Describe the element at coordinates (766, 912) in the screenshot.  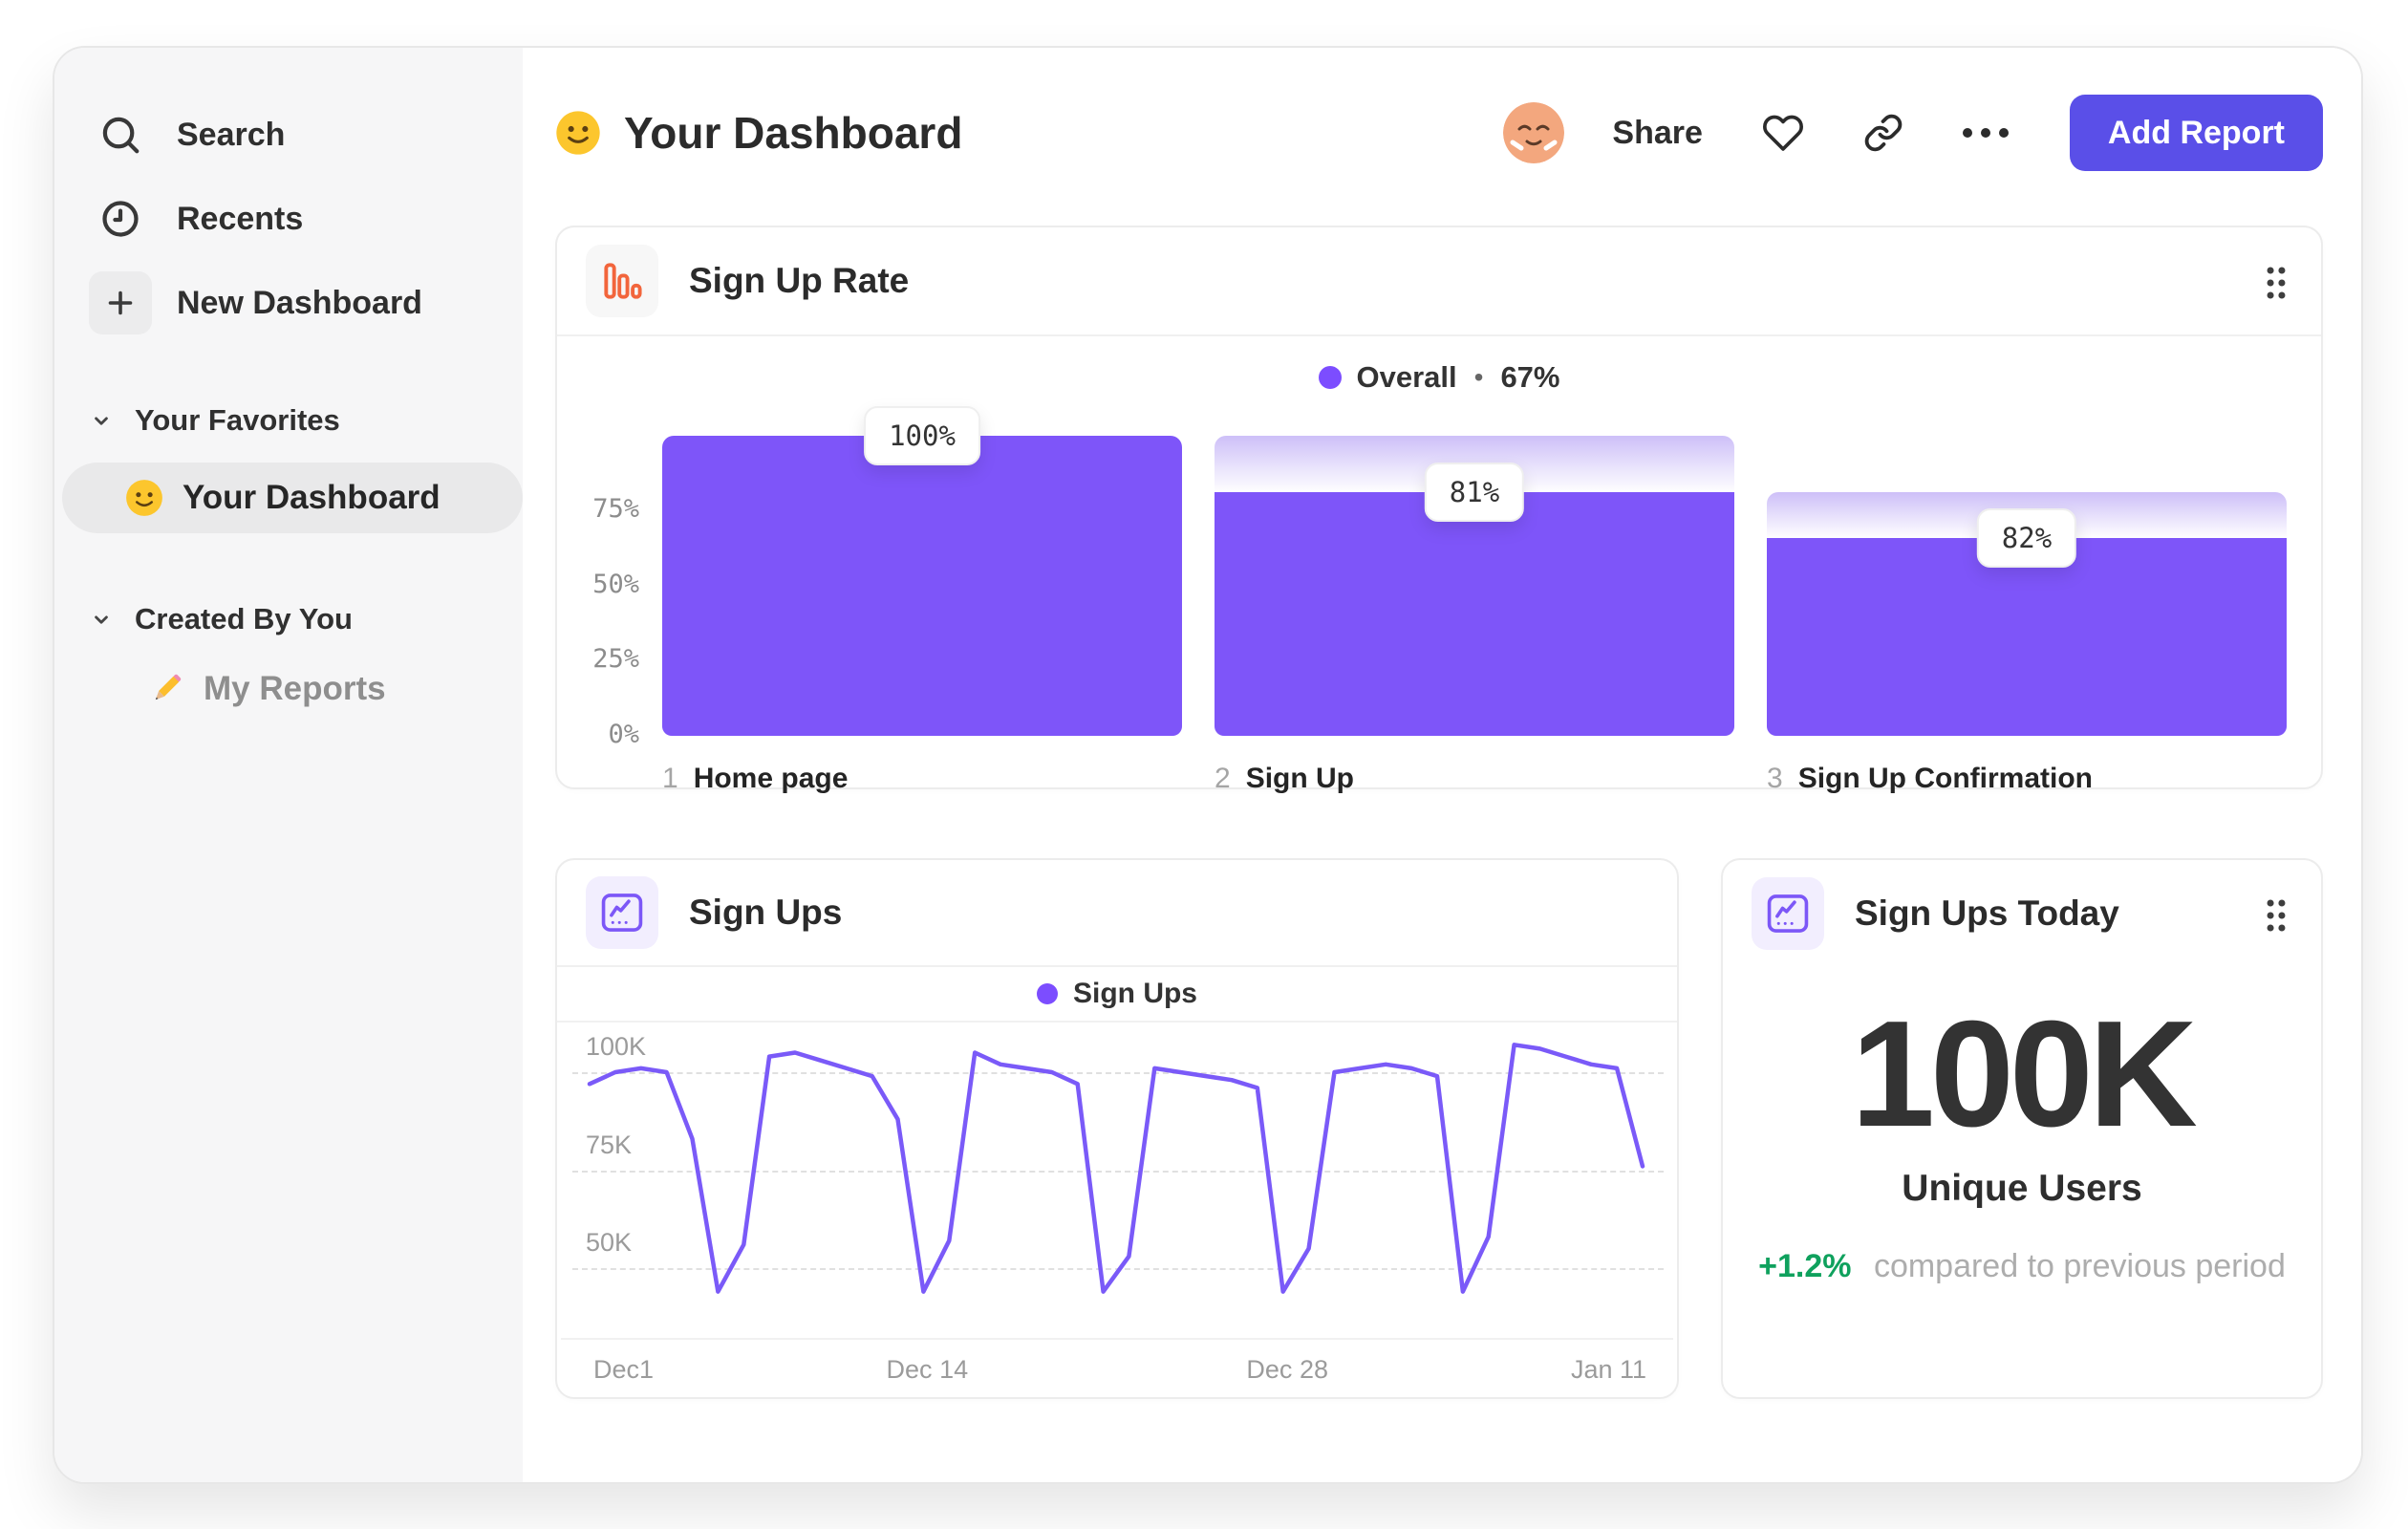
I see `card-title: Sign Ups` at that location.